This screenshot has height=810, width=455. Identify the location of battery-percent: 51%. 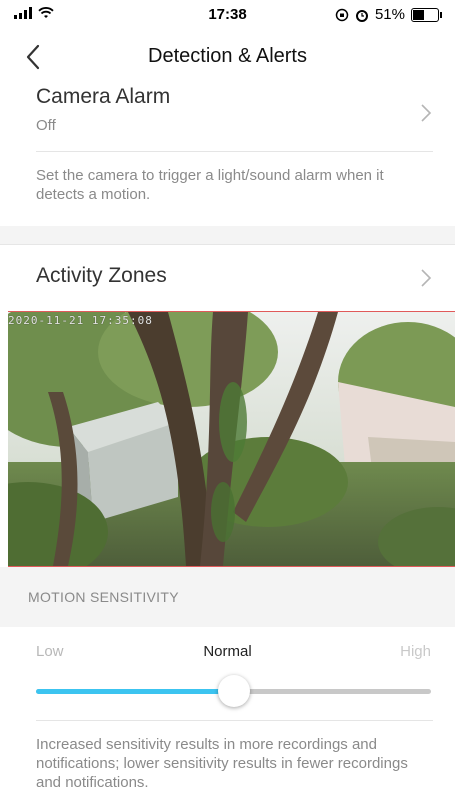
(389, 14).